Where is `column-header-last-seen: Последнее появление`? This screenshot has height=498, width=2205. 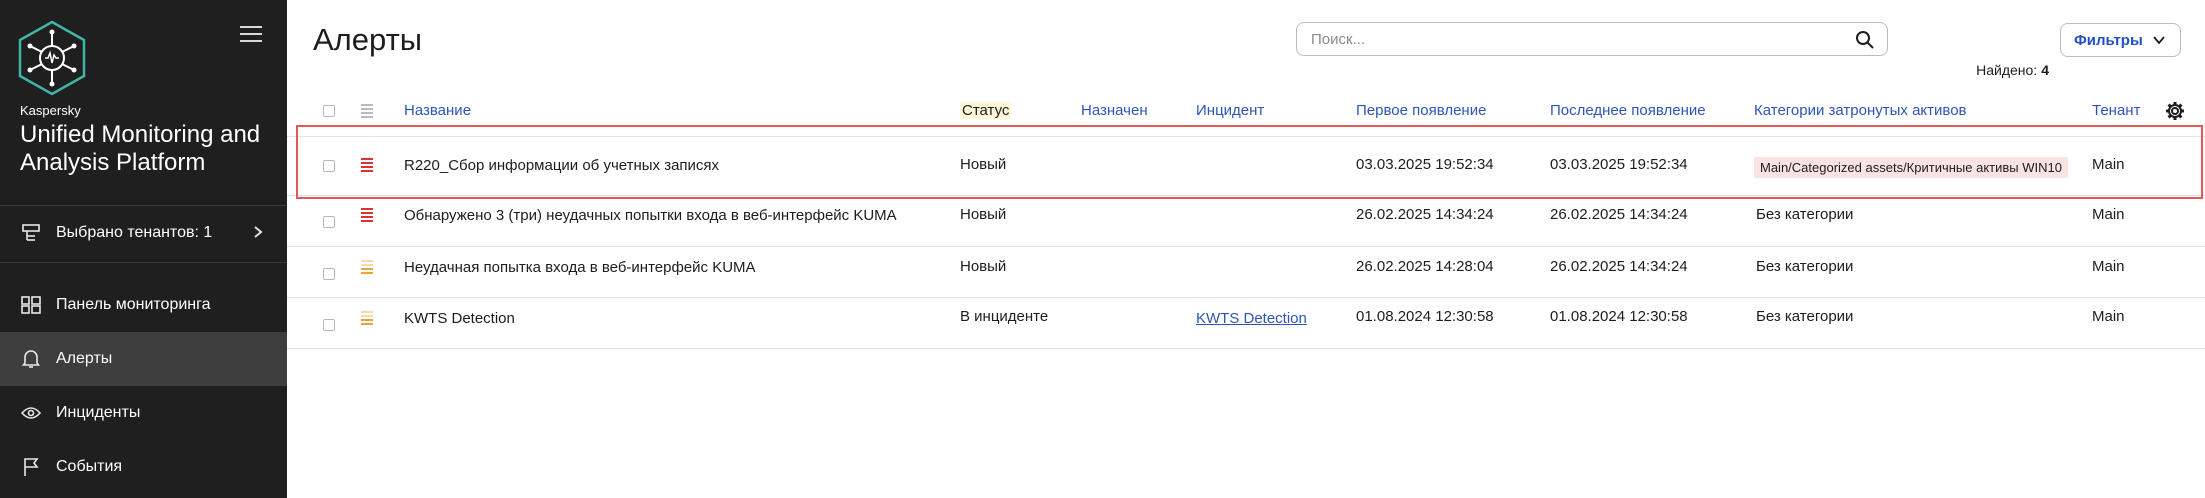 column-header-last-seen: Последнее появление is located at coordinates (1628, 110).